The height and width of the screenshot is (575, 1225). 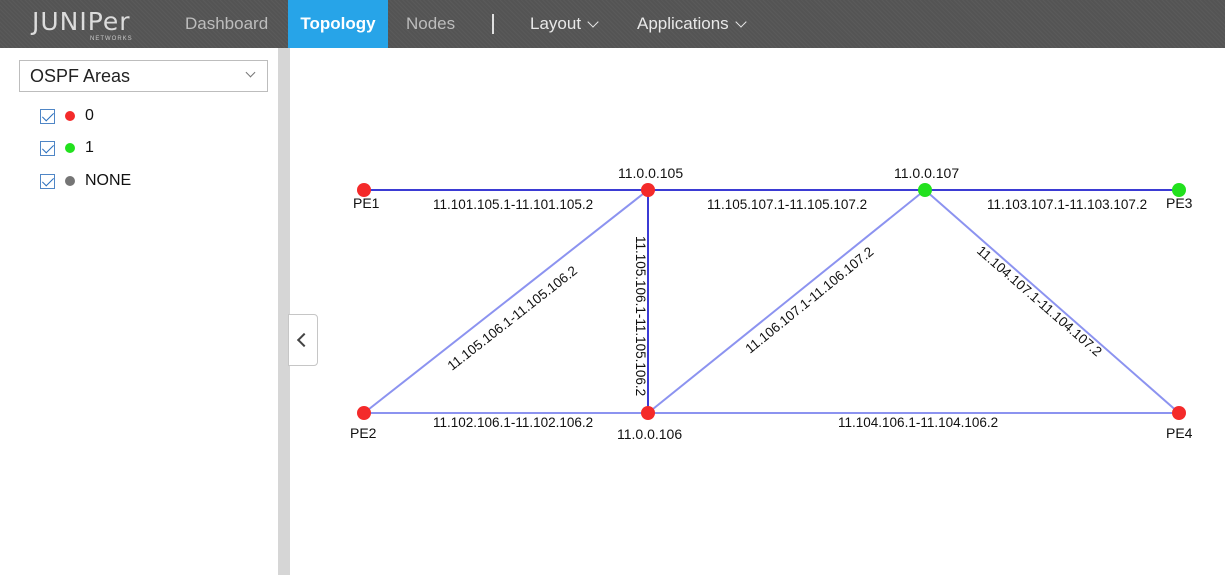 What do you see at coordinates (787, 204) in the screenshot?
I see `link-label-105-107: 11.105.107.1-11.105.107.2` at bounding box center [787, 204].